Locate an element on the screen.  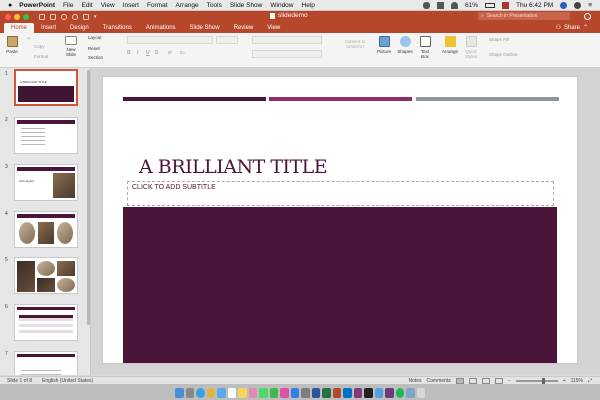
bold-button: B is located at coordinates (129, 53).